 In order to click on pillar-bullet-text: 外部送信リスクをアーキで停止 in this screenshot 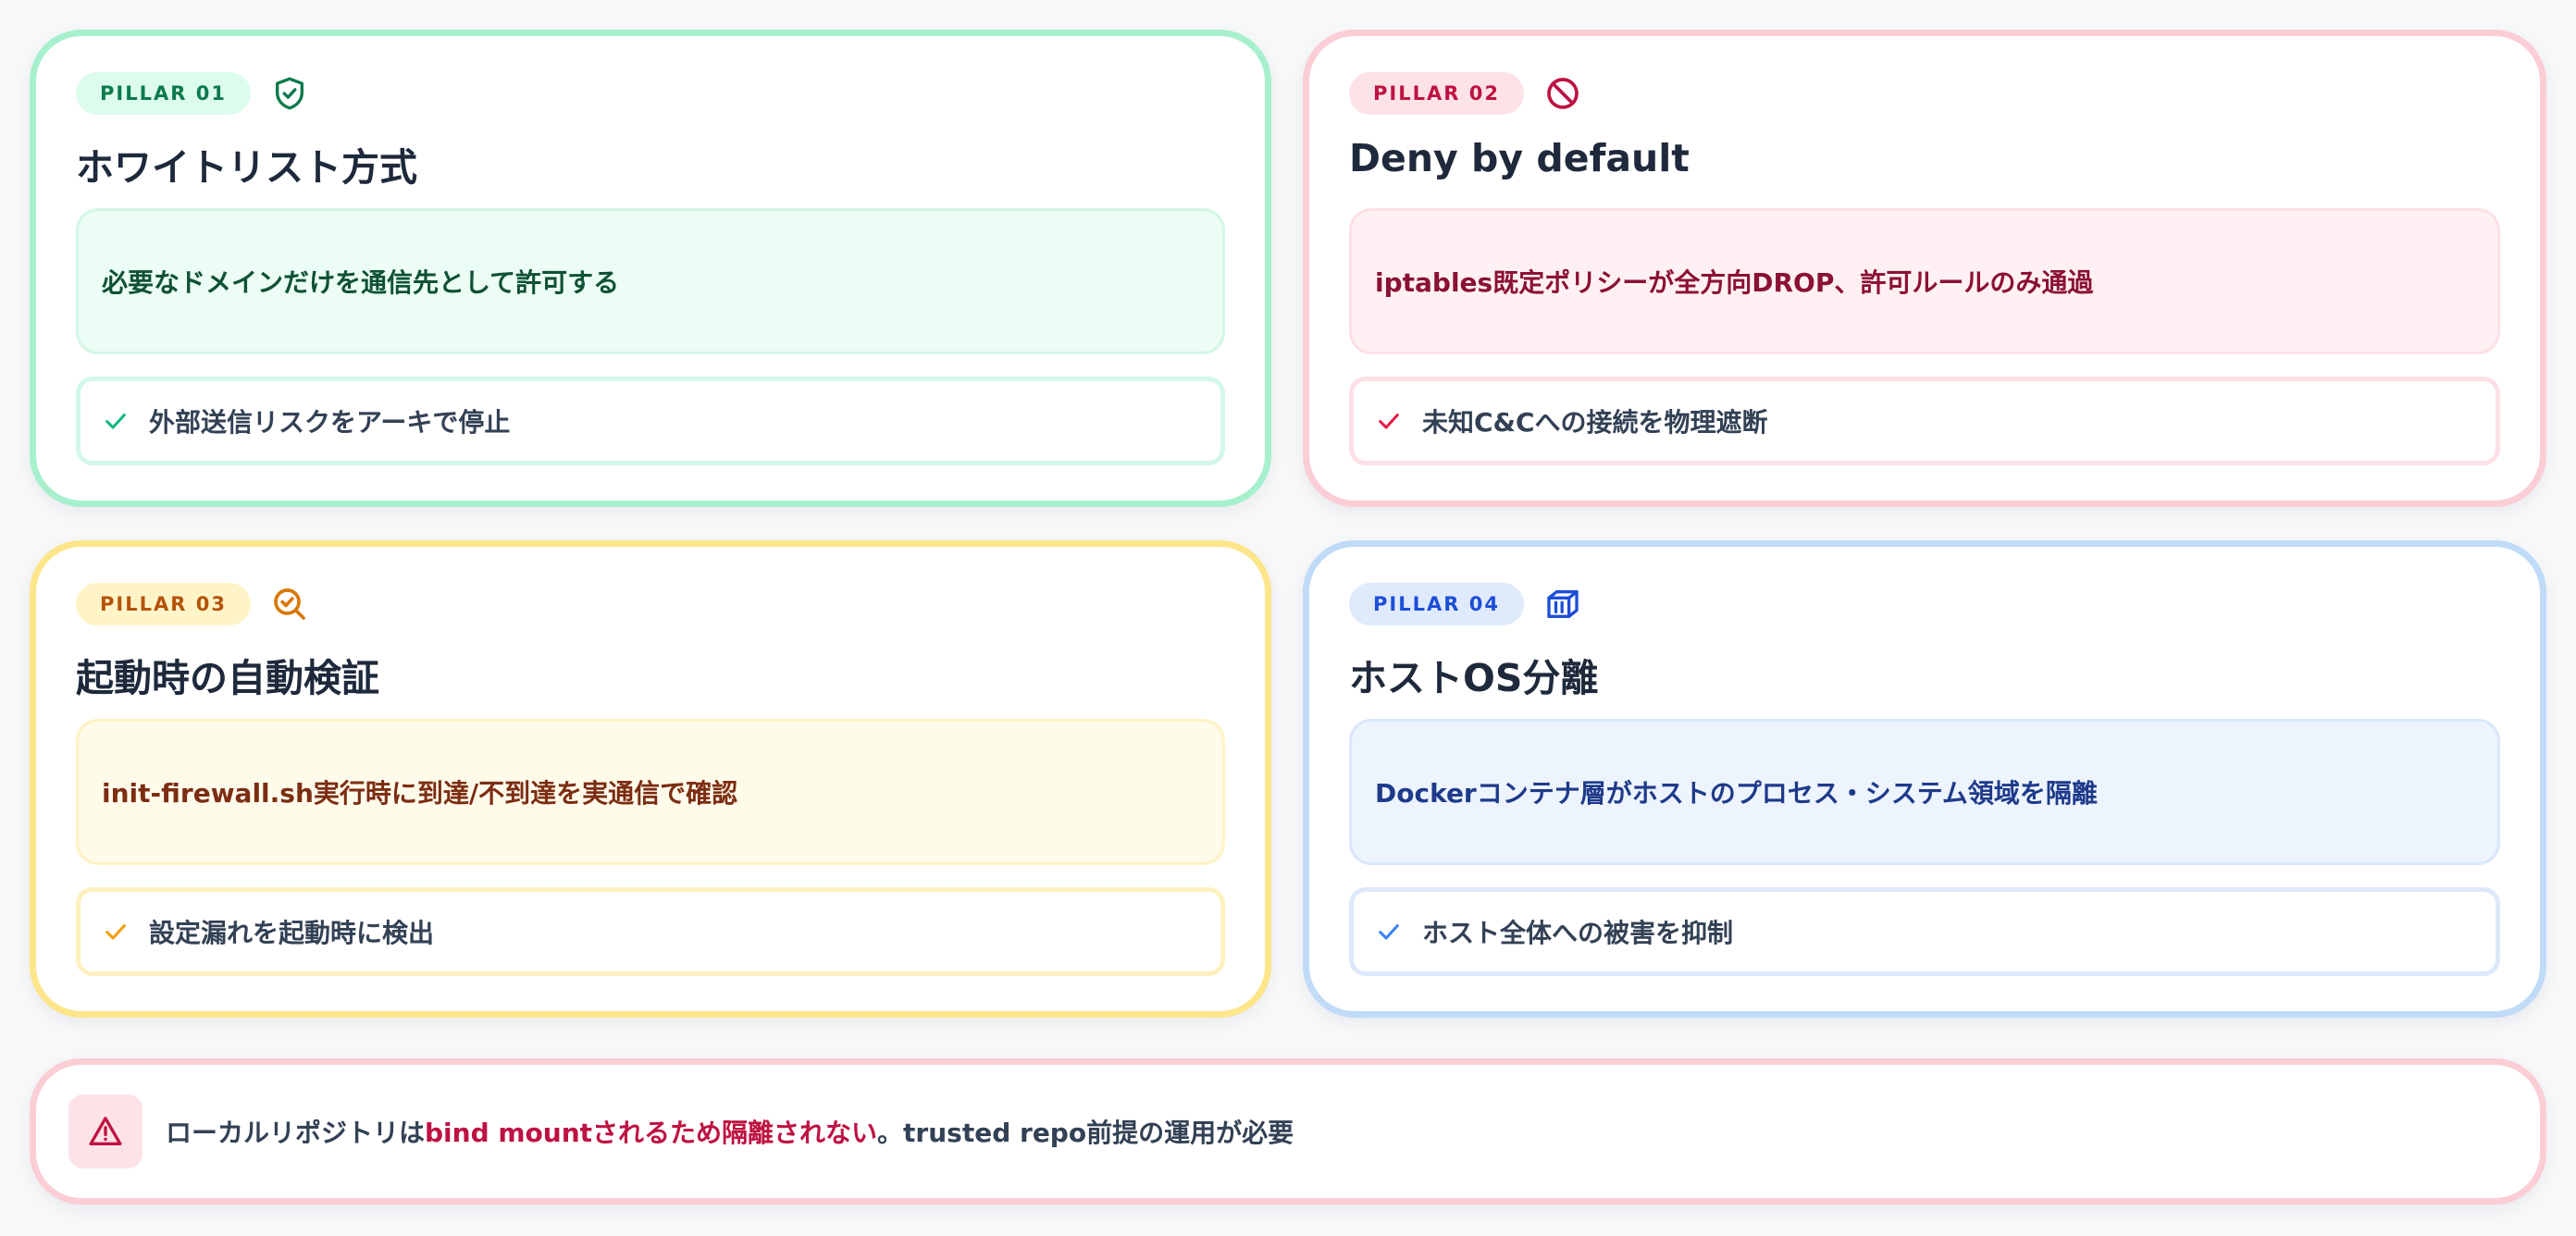, I will do `click(330, 422)`.